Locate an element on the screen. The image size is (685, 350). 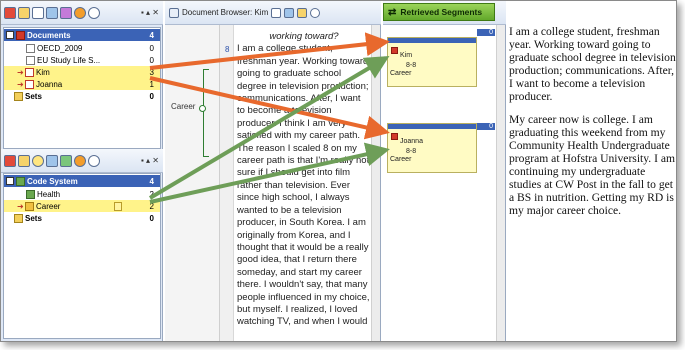
code-system-label: Code System is located at coordinates (52, 181).